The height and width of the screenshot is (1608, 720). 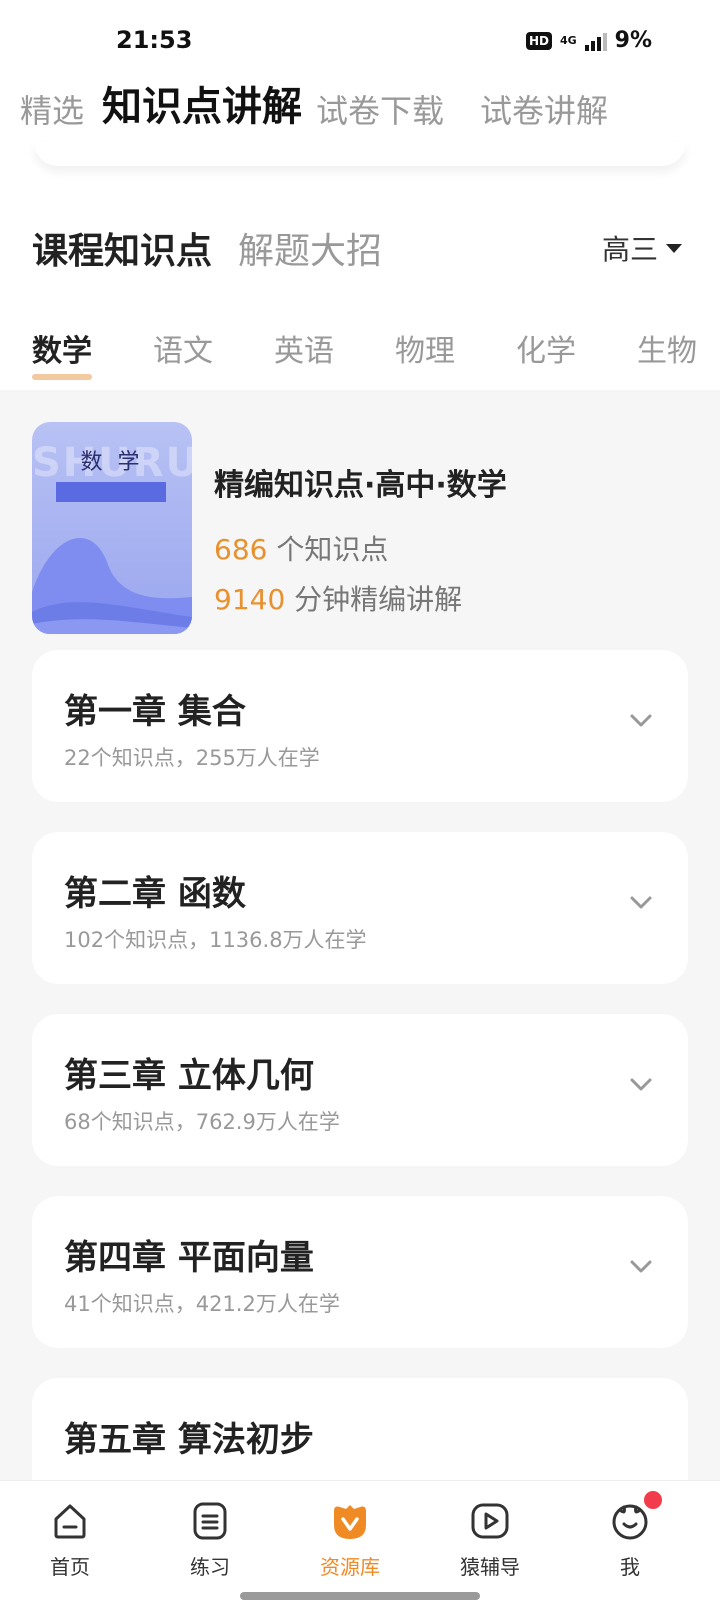 I want to click on top-tabs: 精选 知识点讲解 试卷下载 试卷讲解, so click(x=360, y=116).